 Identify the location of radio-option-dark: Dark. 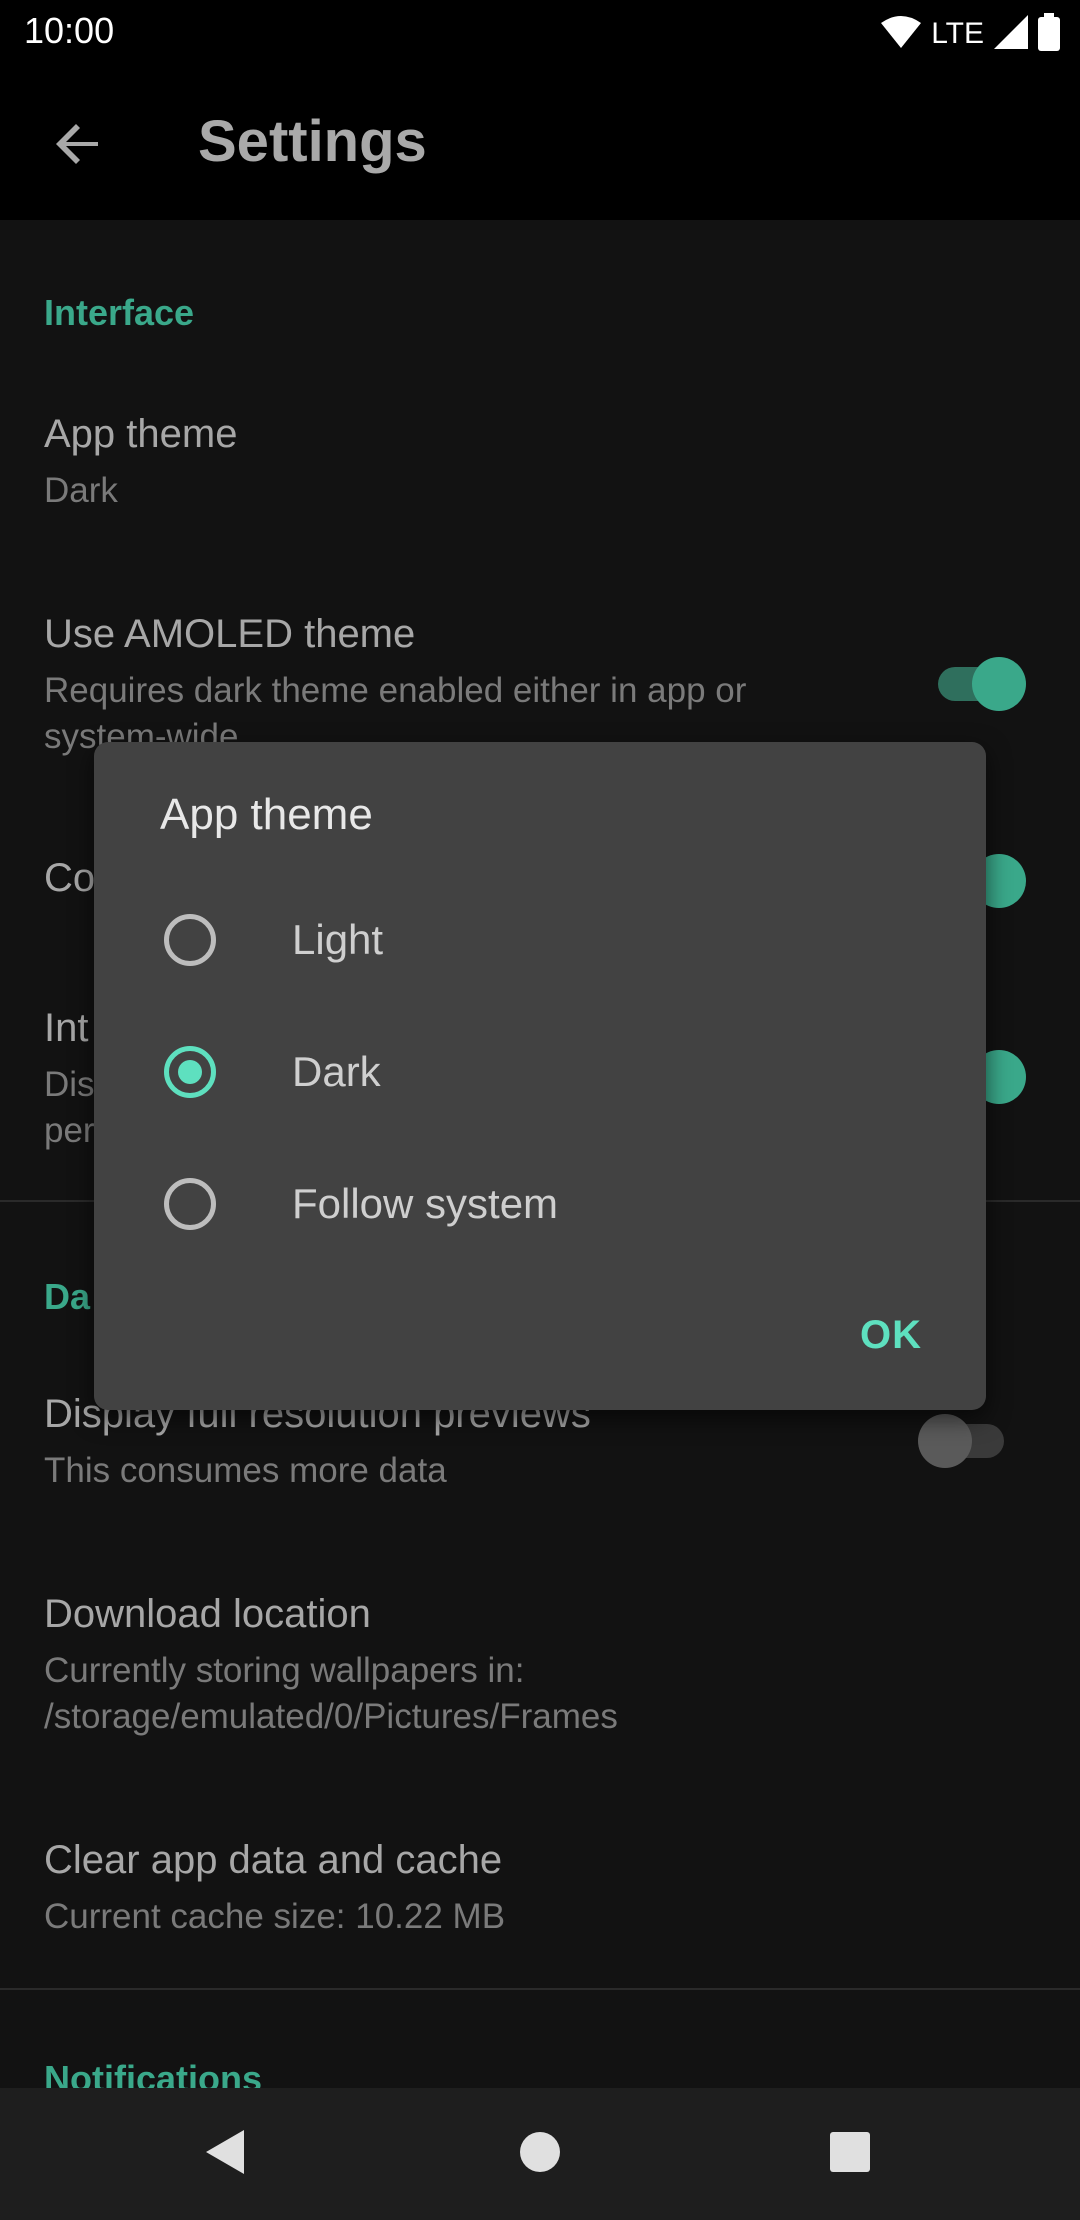
(540, 1074).